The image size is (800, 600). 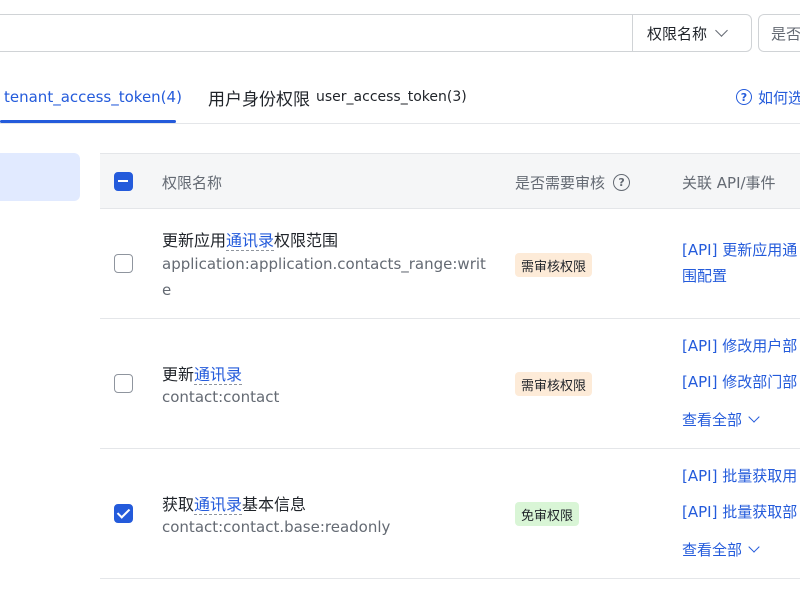 What do you see at coordinates (88, 121) in the screenshot?
I see `active-tab-indicator` at bounding box center [88, 121].